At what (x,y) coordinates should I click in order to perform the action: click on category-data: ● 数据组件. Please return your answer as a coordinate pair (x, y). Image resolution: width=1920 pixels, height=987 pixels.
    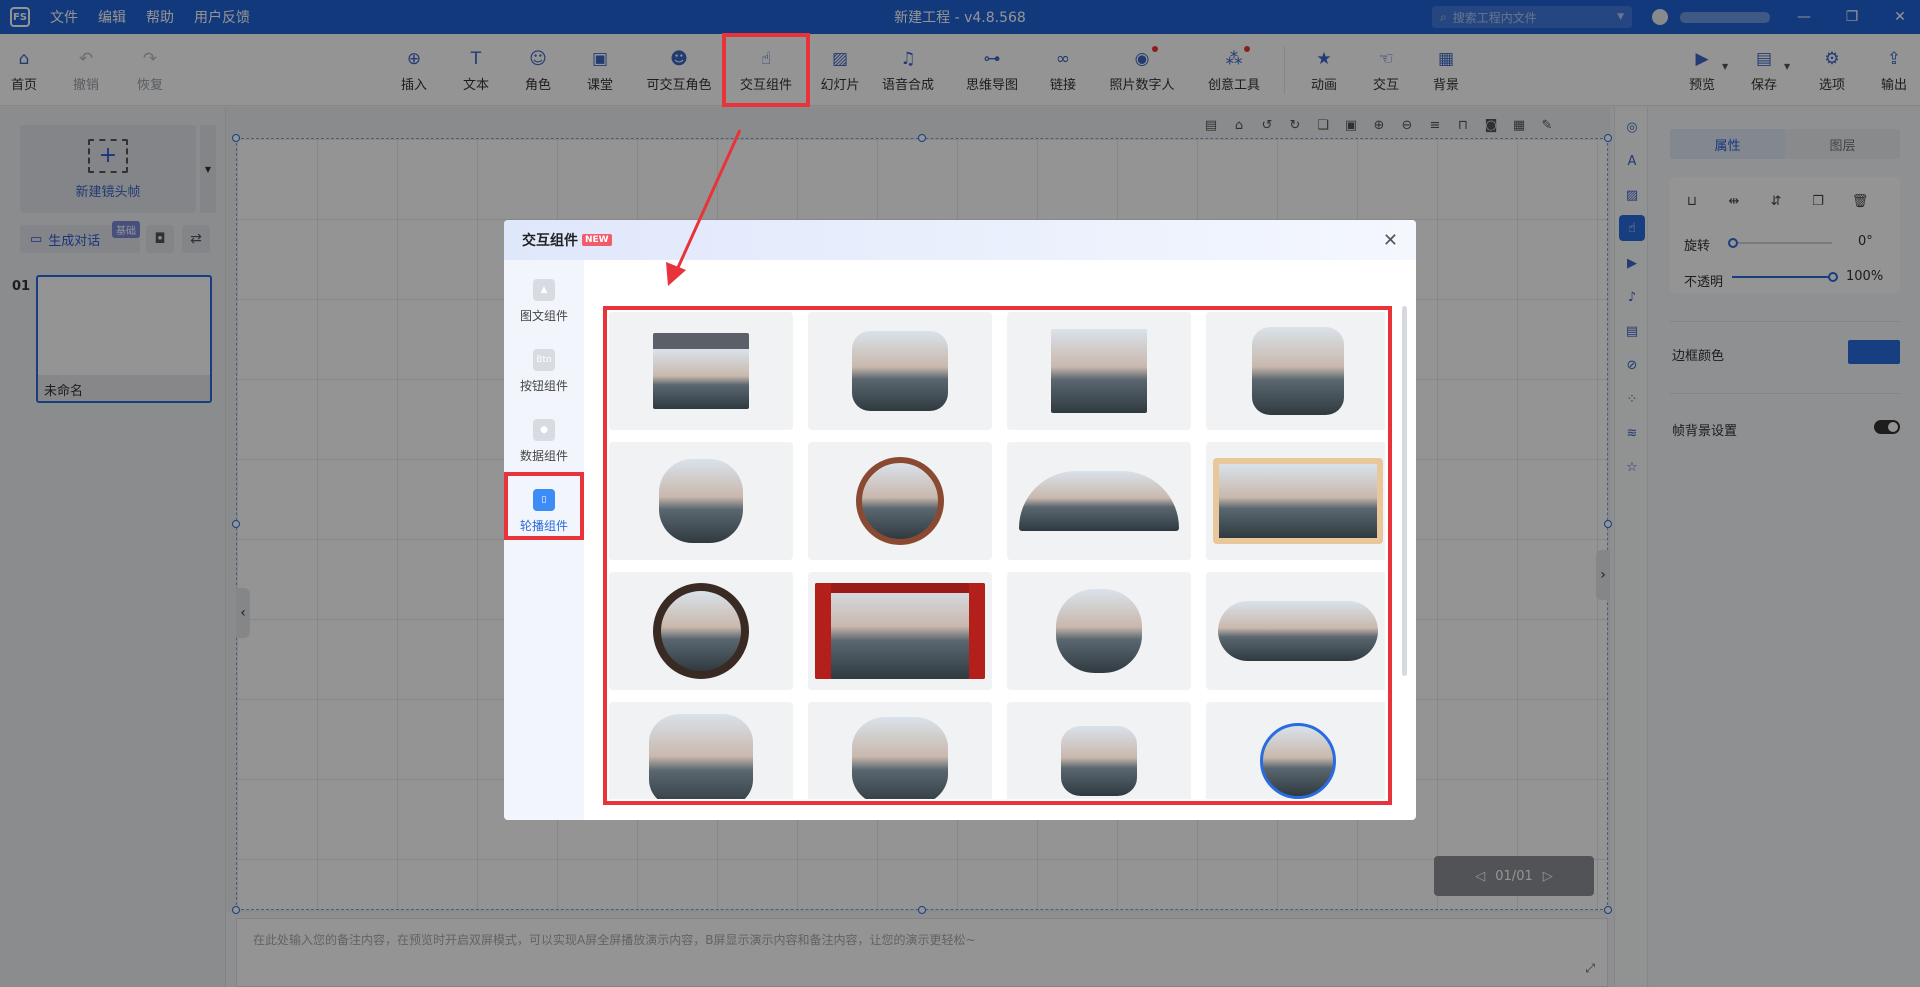
    Looking at the image, I should click on (544, 441).